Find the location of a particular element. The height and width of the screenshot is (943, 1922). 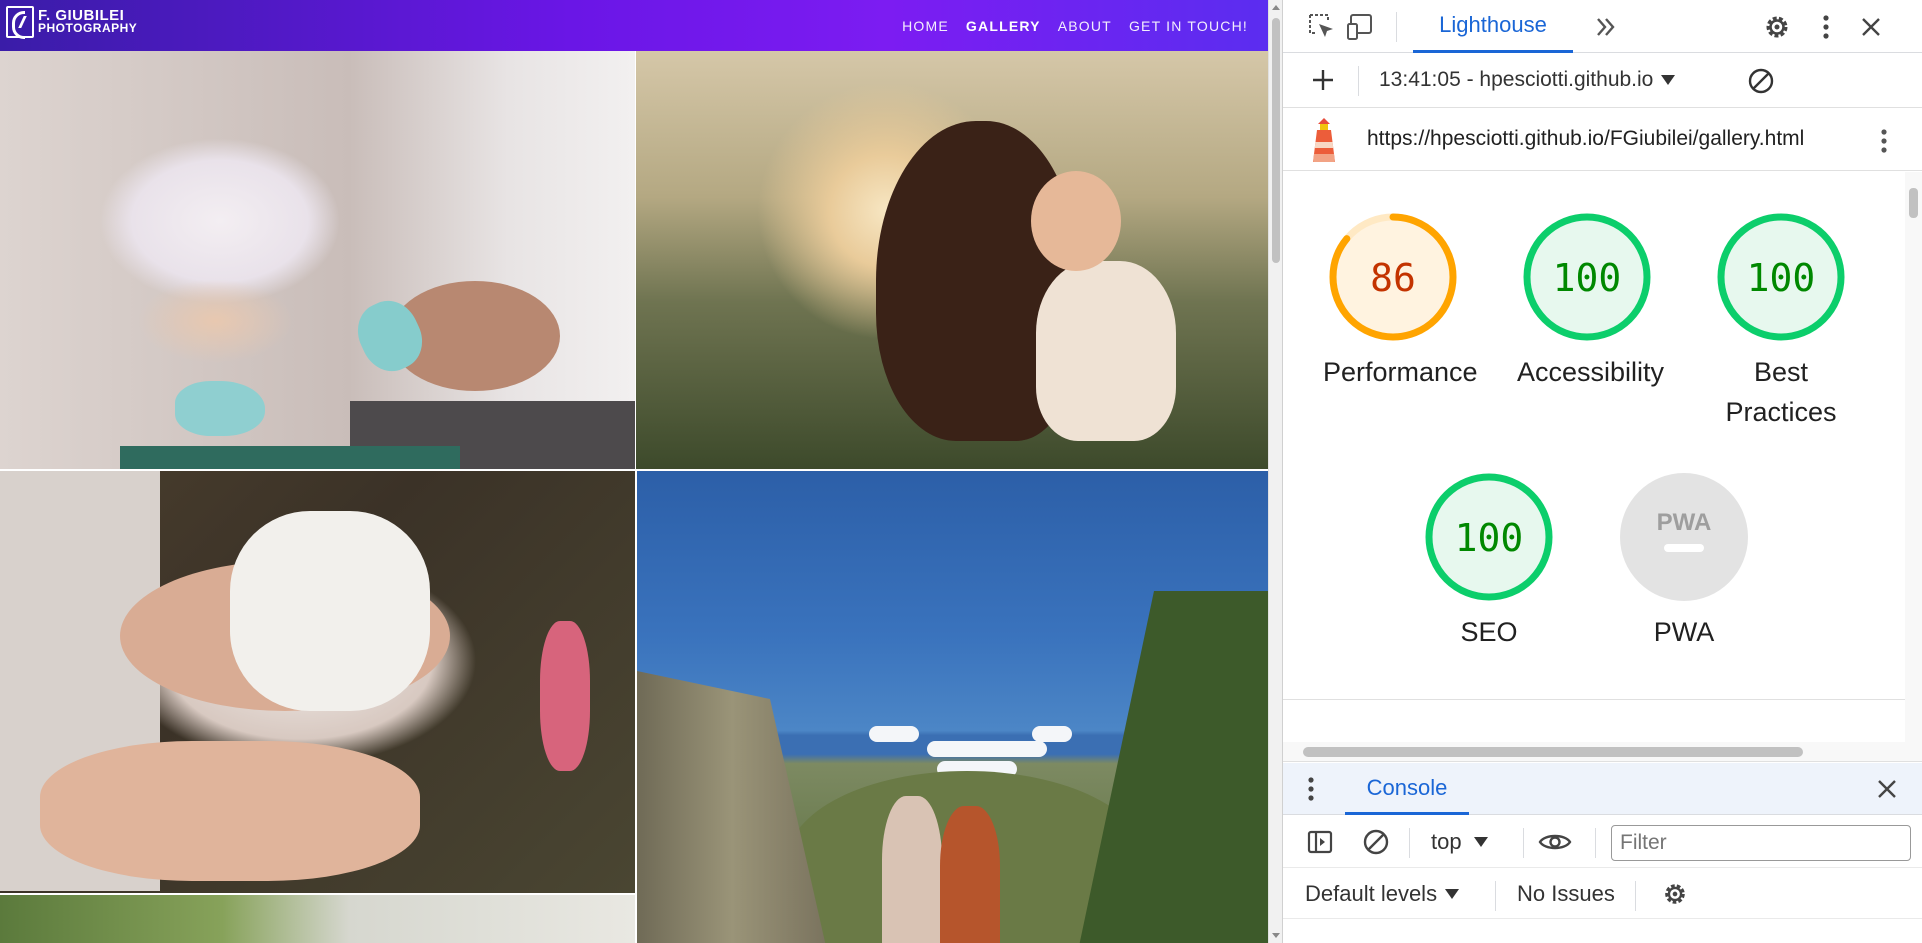

console-sidebar-icon is located at coordinates (1320, 842).